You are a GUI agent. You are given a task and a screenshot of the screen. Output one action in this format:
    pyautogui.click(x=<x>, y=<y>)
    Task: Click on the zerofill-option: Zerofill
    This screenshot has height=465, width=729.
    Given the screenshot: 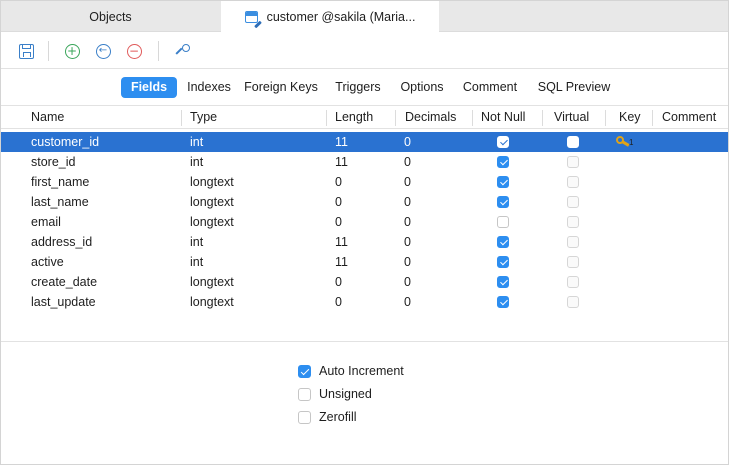 What is the action you would take?
    pyautogui.click(x=327, y=417)
    